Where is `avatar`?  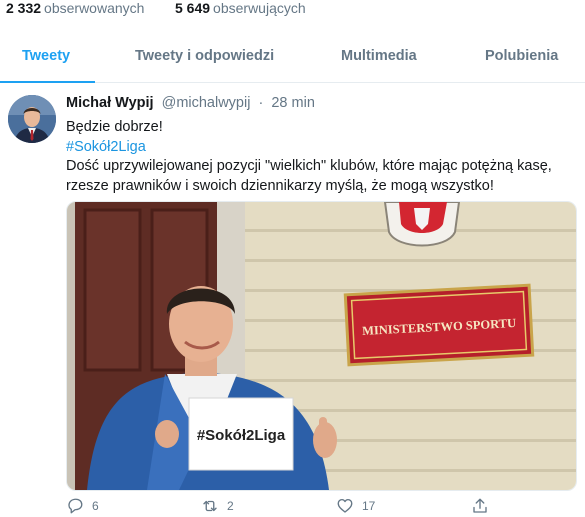 avatar is located at coordinates (32, 119).